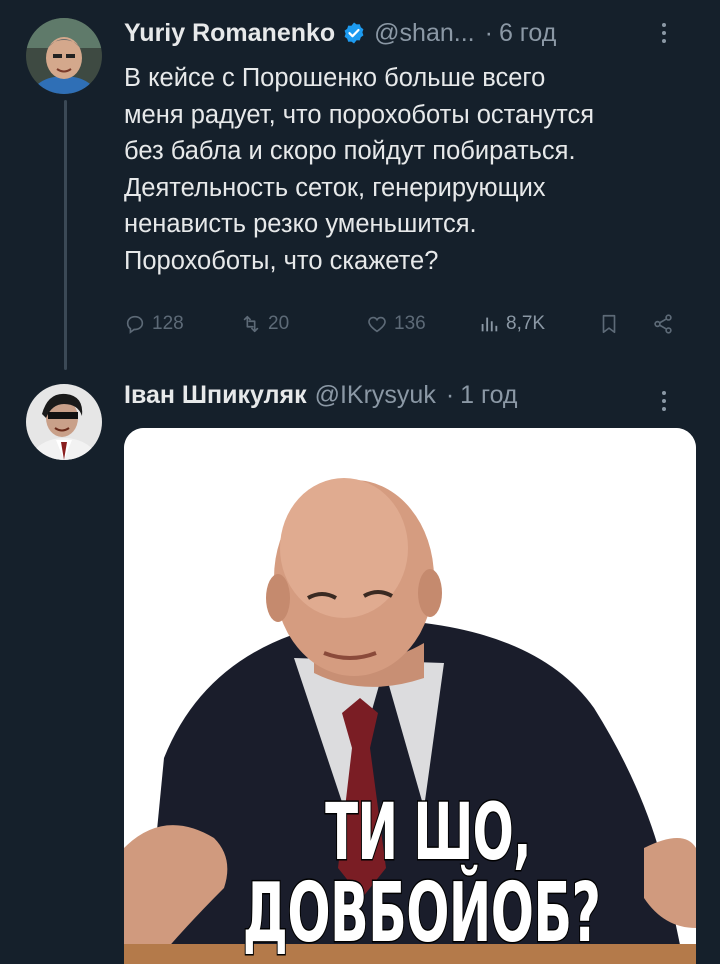 The width and height of the screenshot is (720, 964). Describe the element at coordinates (229, 33) in the screenshot. I see `author-name: Yuriy Romanenko` at that location.